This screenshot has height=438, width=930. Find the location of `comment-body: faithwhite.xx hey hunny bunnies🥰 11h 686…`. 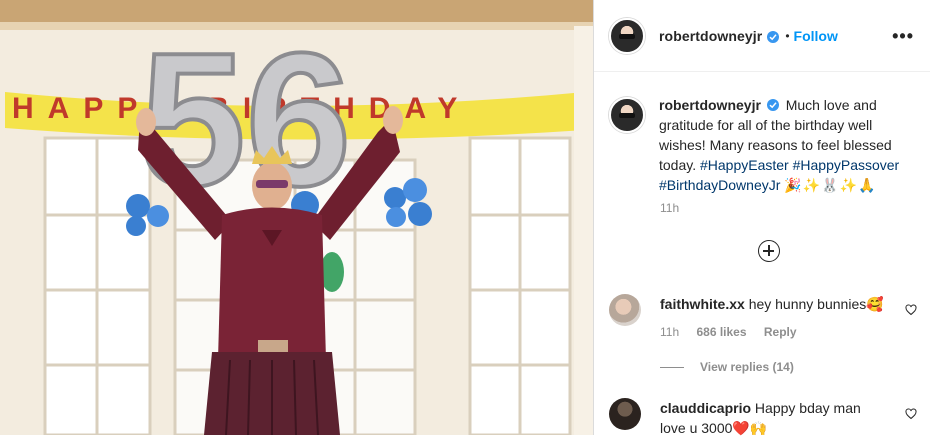

comment-body: faithwhite.xx hey hunny bunnies🥰 11h 686… is located at coordinates (776, 318).